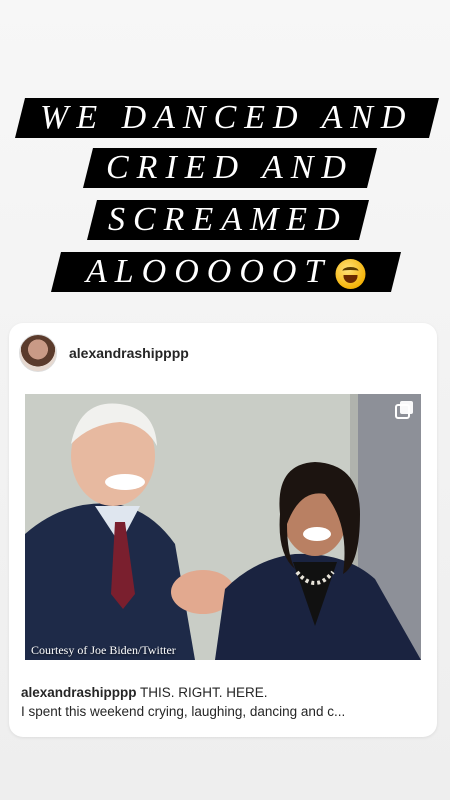  I want to click on multiple-photos-icon, so click(404, 410).